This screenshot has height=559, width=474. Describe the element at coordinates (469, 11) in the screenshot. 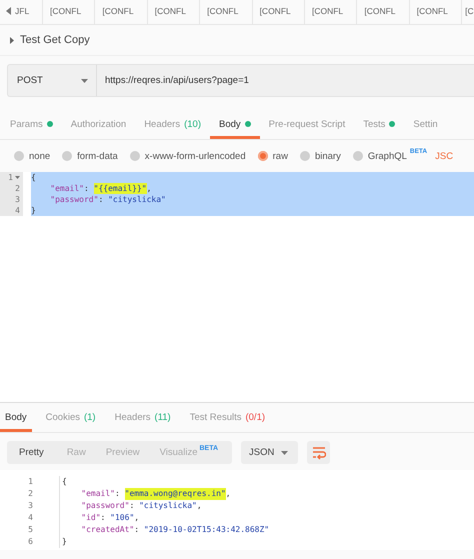

I see `request-tab: [C` at that location.